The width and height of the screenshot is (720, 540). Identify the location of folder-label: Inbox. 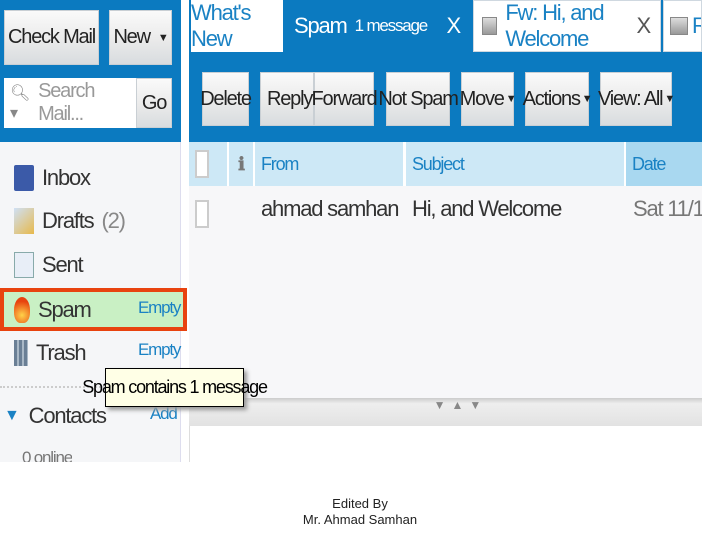
(66, 177).